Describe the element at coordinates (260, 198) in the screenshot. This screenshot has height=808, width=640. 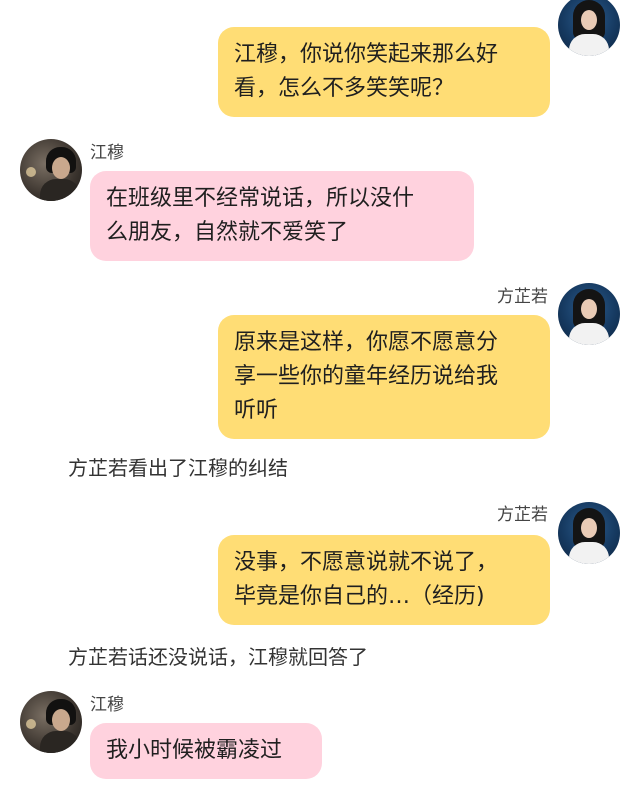
I see `message-text: 在班级里不经常说话，所以没什` at that location.